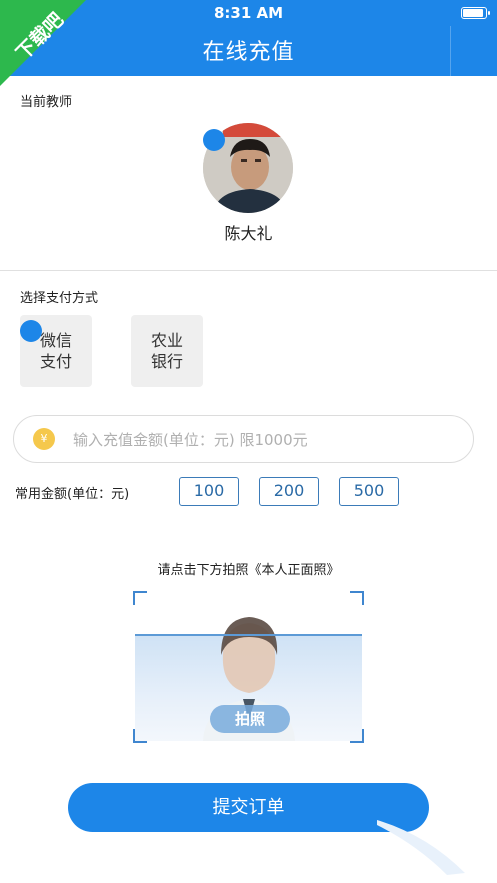 The image size is (497, 883). I want to click on teacher-name: 陈大礼, so click(248, 233).